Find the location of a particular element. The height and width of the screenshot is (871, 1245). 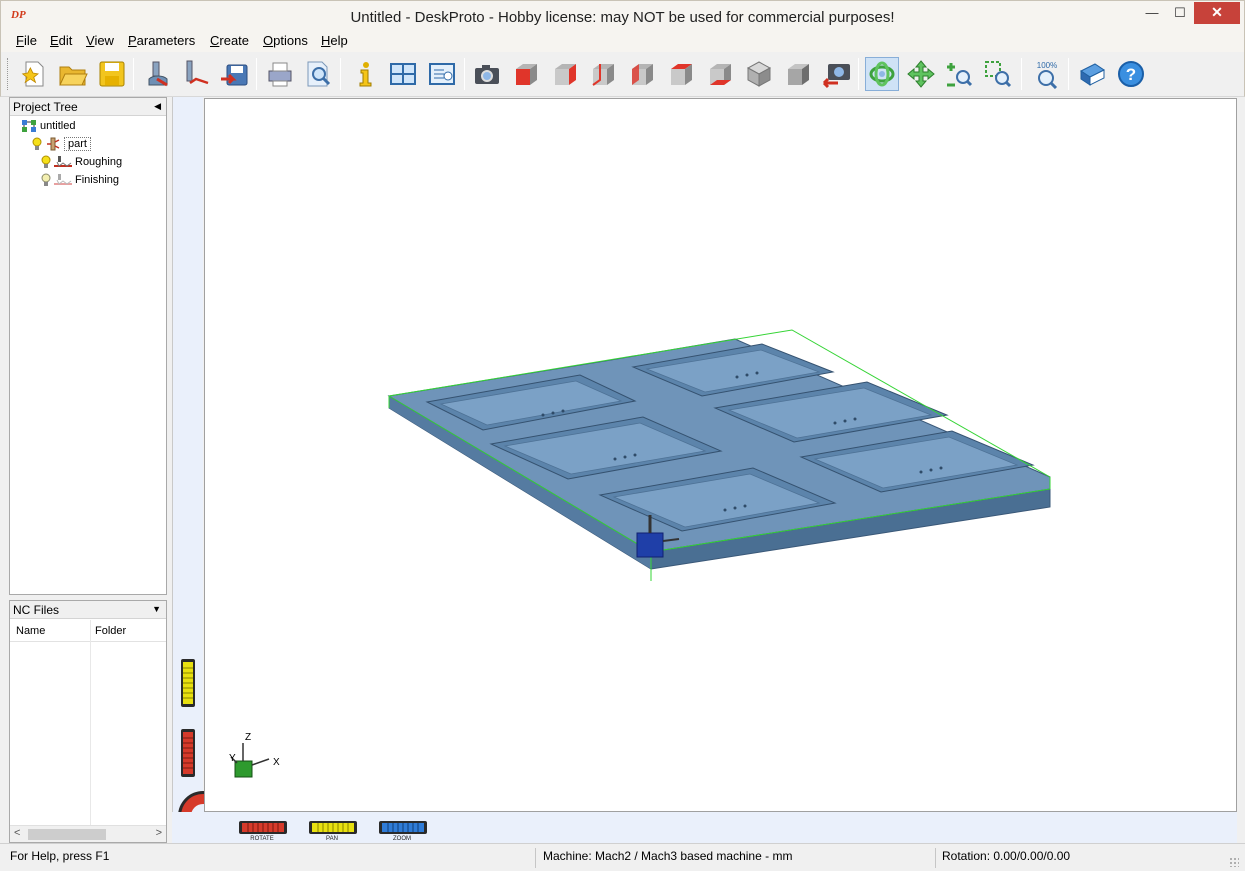

view-iso-button is located at coordinates (759, 74).